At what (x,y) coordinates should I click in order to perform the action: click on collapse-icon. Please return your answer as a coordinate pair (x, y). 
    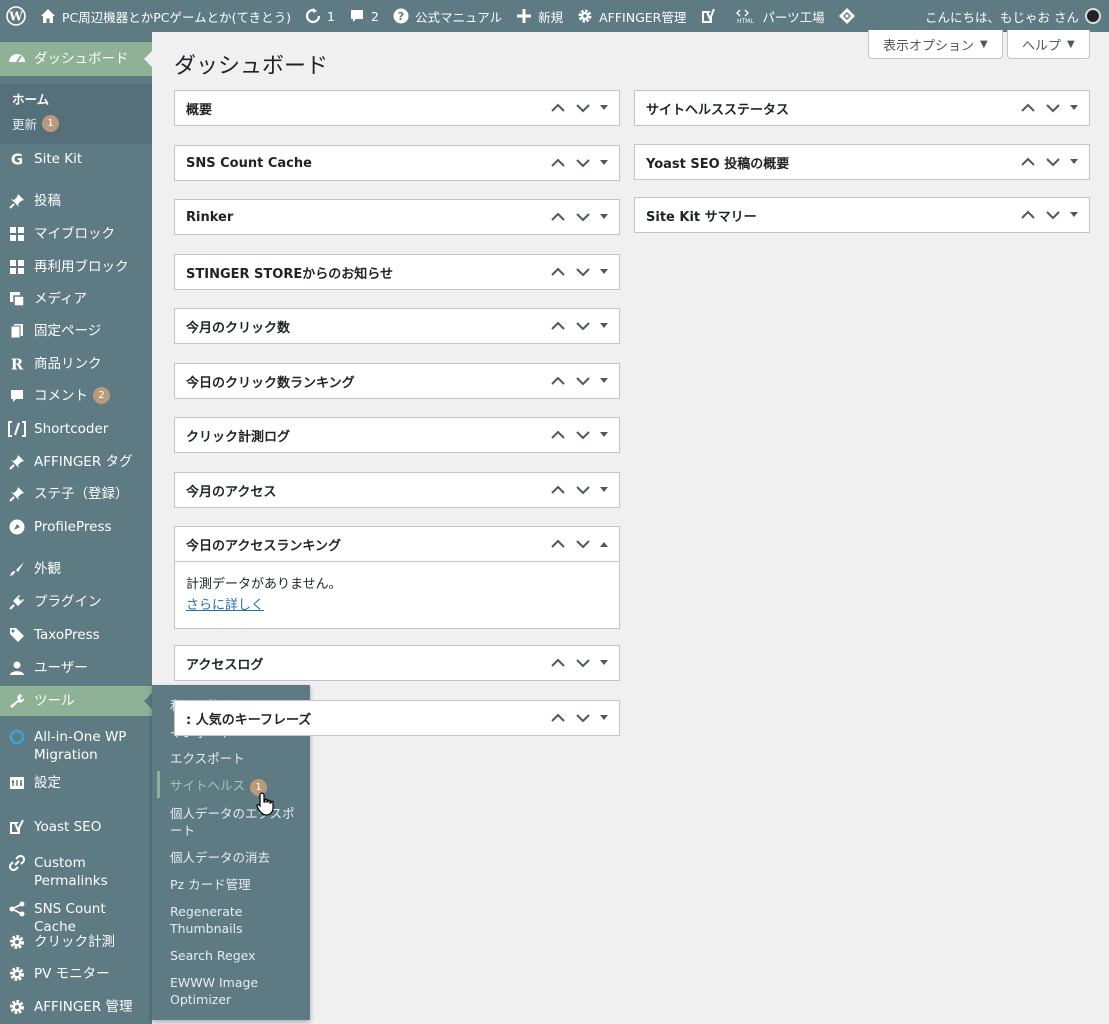
    Looking at the image, I should click on (604, 544).